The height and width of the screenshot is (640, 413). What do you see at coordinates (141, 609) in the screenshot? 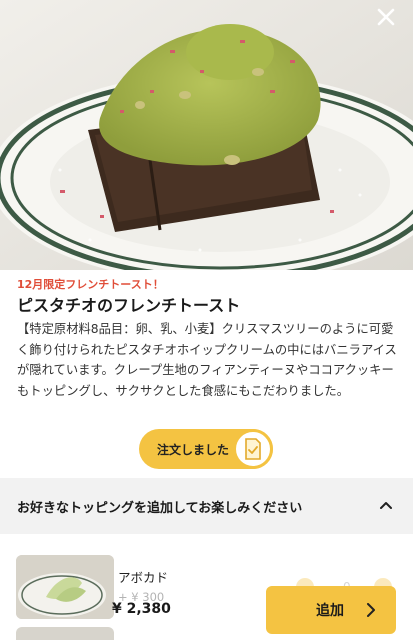
I see `total-price: ¥ 2,380` at bounding box center [141, 609].